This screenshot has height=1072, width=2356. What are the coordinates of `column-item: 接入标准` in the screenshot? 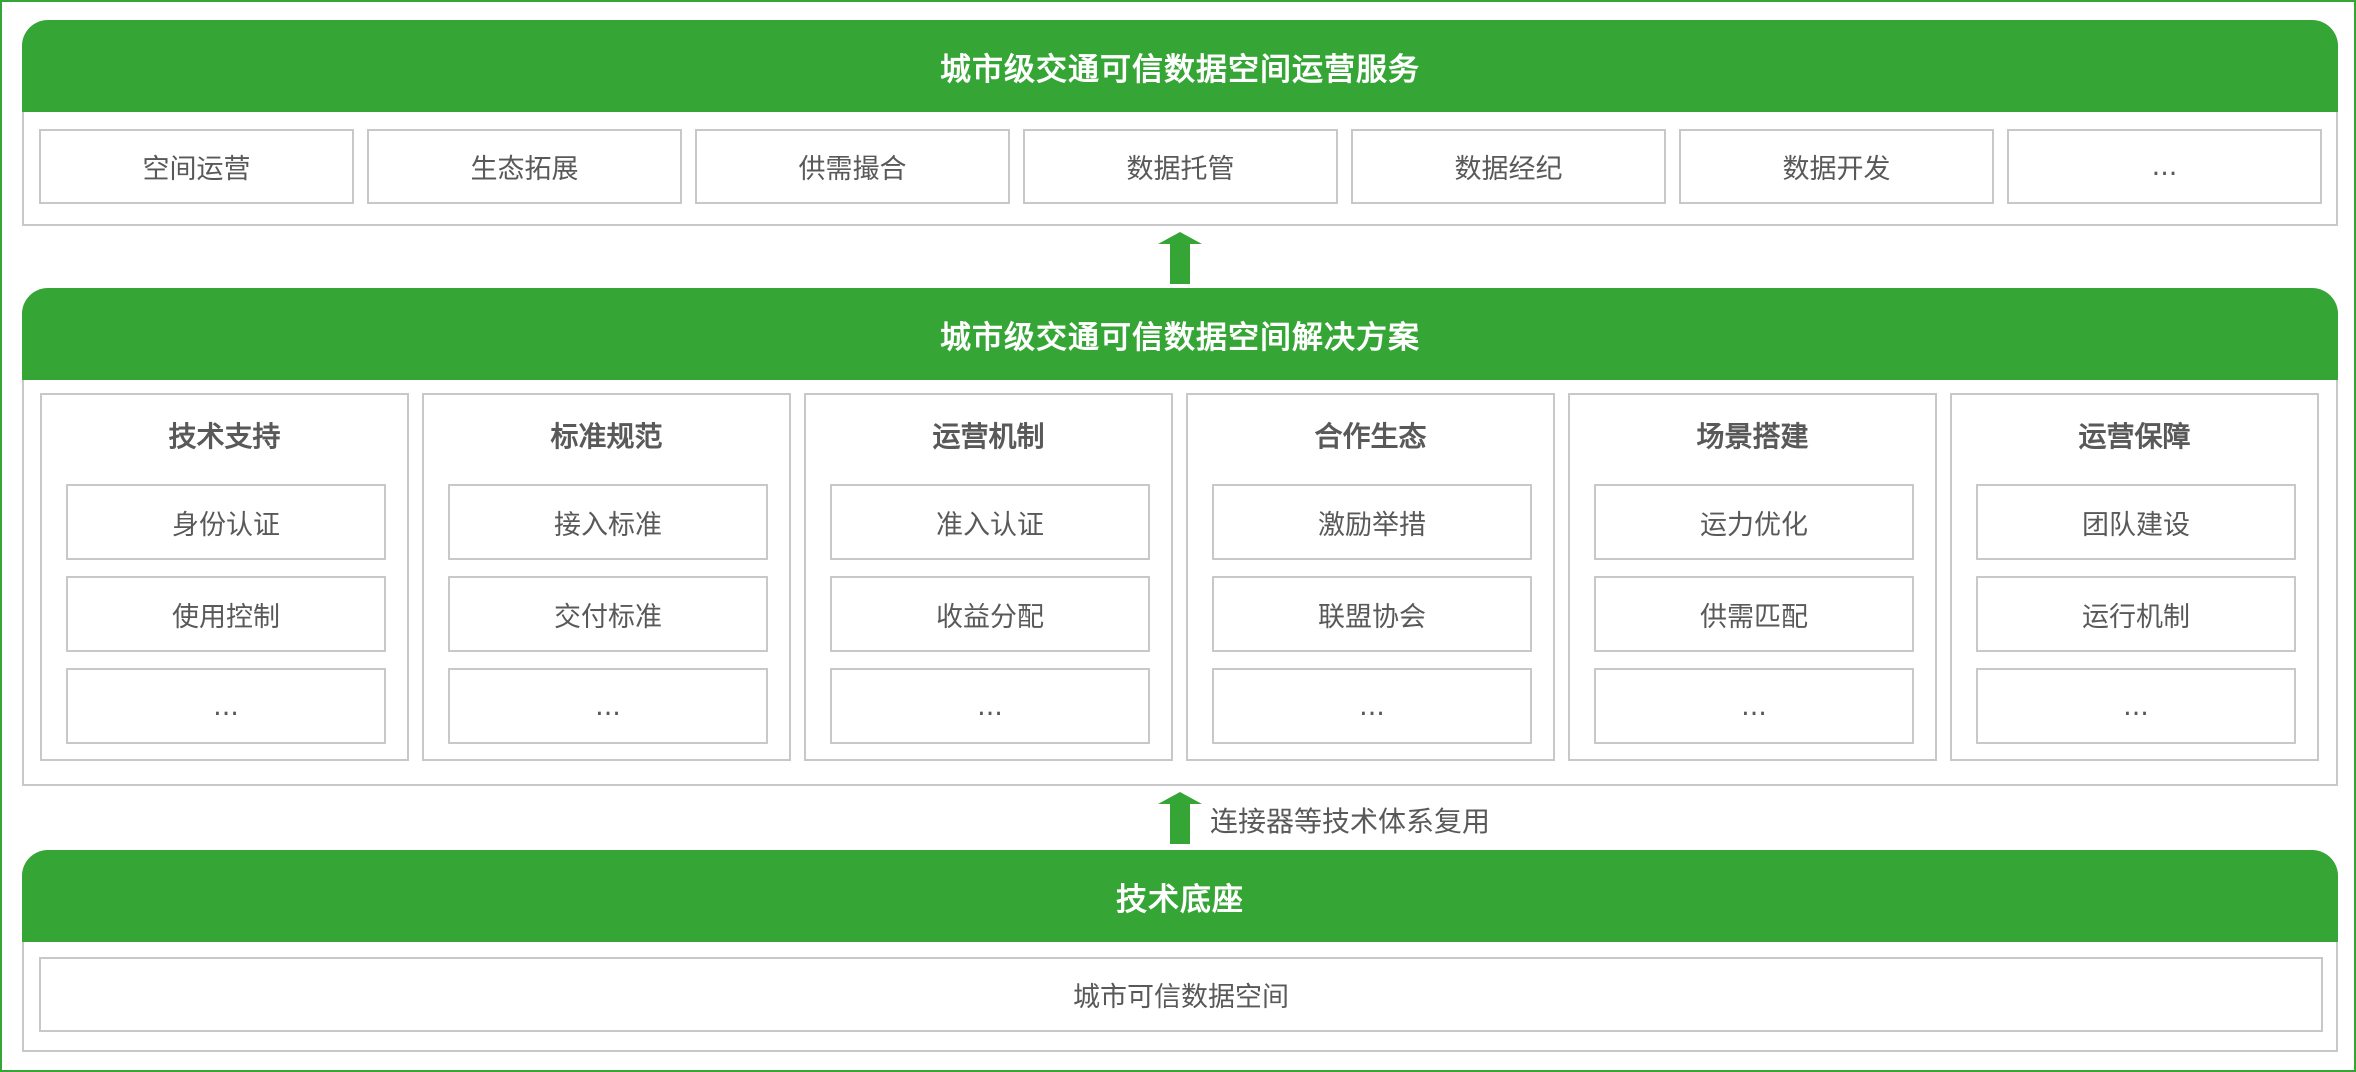 It's located at (608, 522).